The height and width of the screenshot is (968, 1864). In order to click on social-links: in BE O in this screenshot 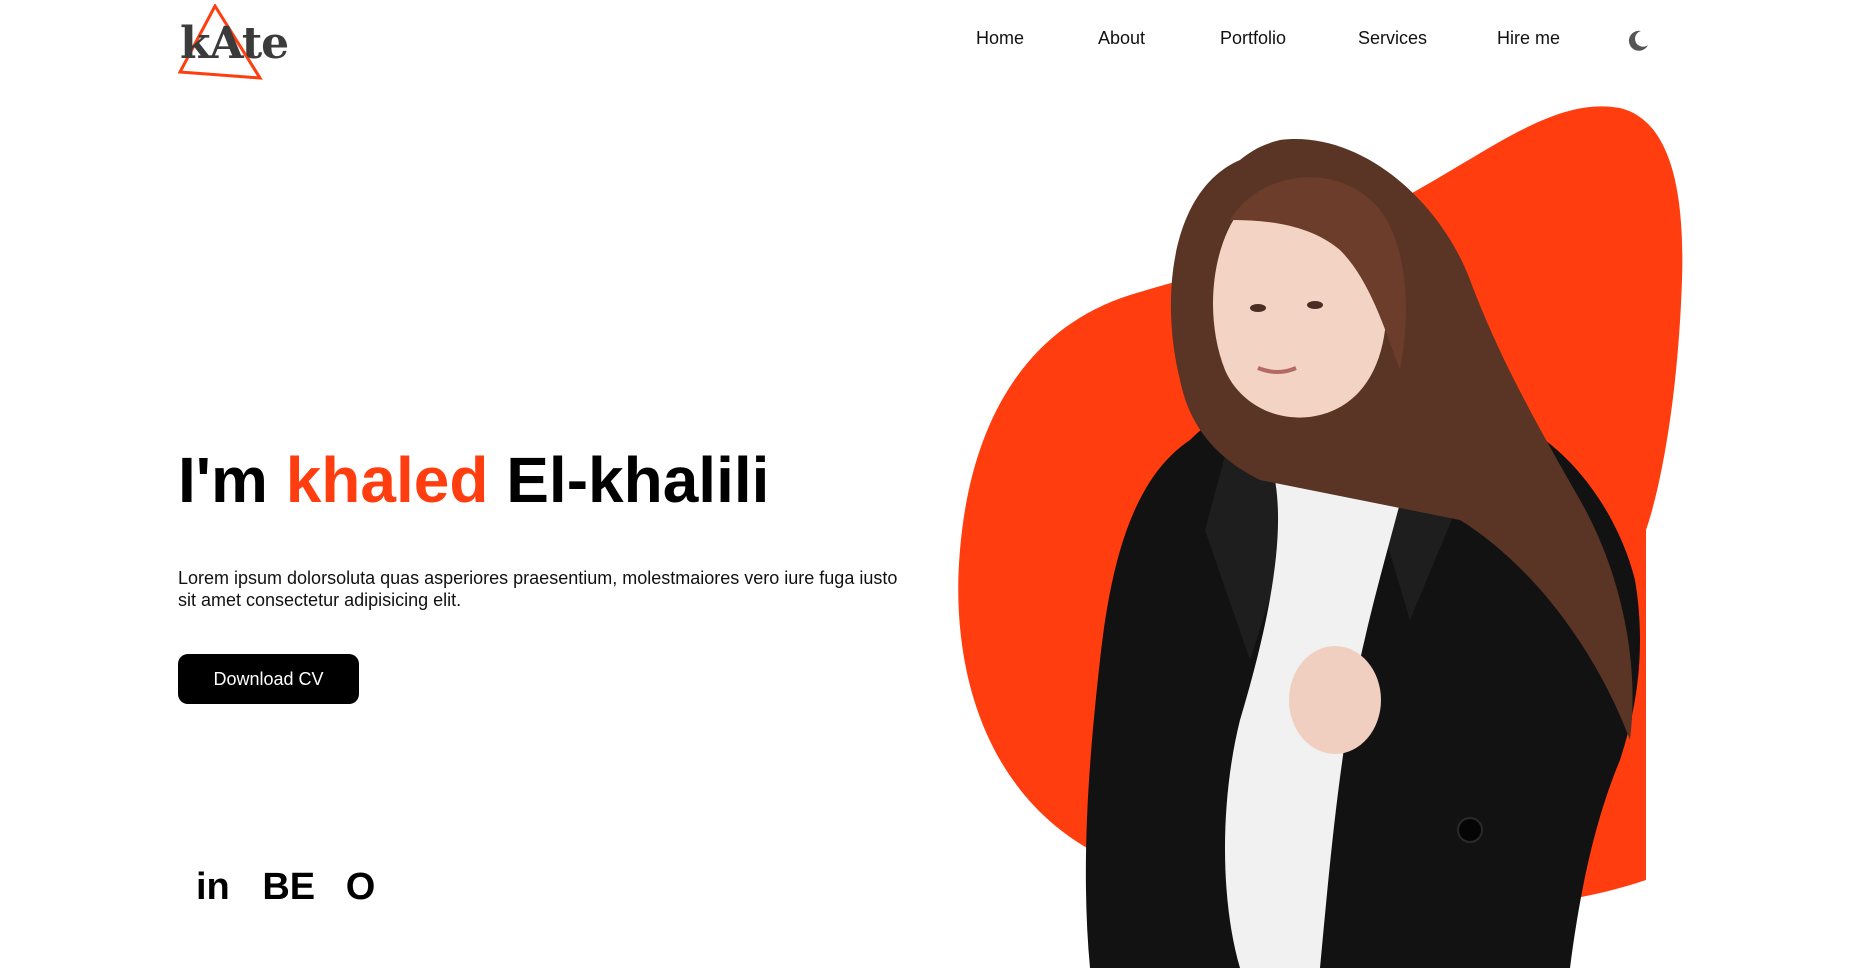, I will do `click(285, 887)`.